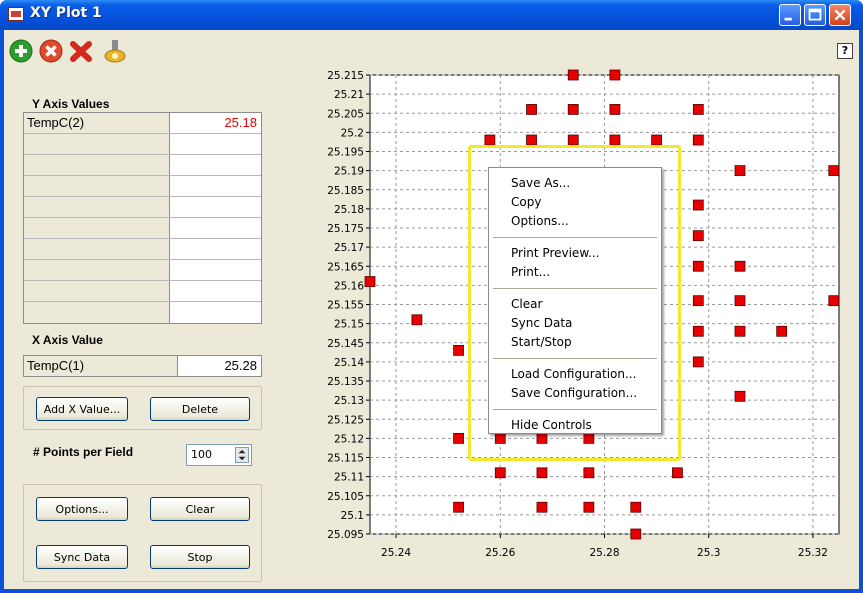 The width and height of the screenshot is (863, 593). What do you see at coordinates (345, 153) in the screenshot?
I see `y-tick-label: 25.195` at bounding box center [345, 153].